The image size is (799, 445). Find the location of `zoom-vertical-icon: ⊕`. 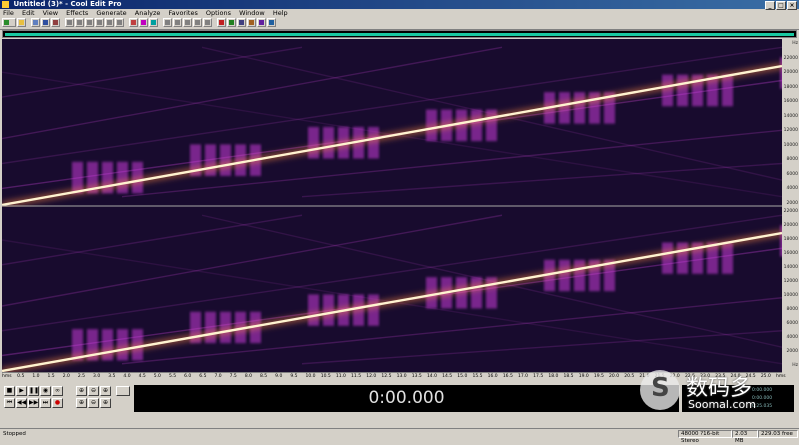

zoom-vertical-icon: ⊕ is located at coordinates (105, 403).